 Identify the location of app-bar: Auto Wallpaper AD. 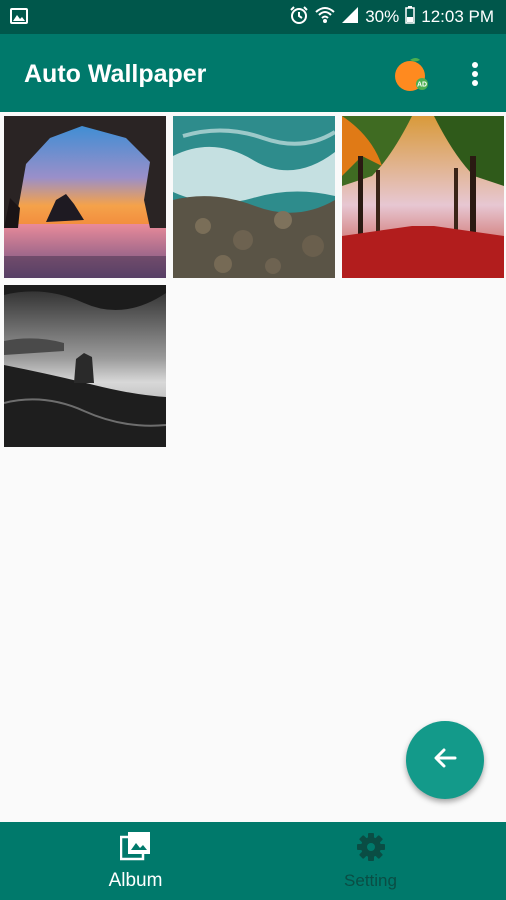
(253, 73).